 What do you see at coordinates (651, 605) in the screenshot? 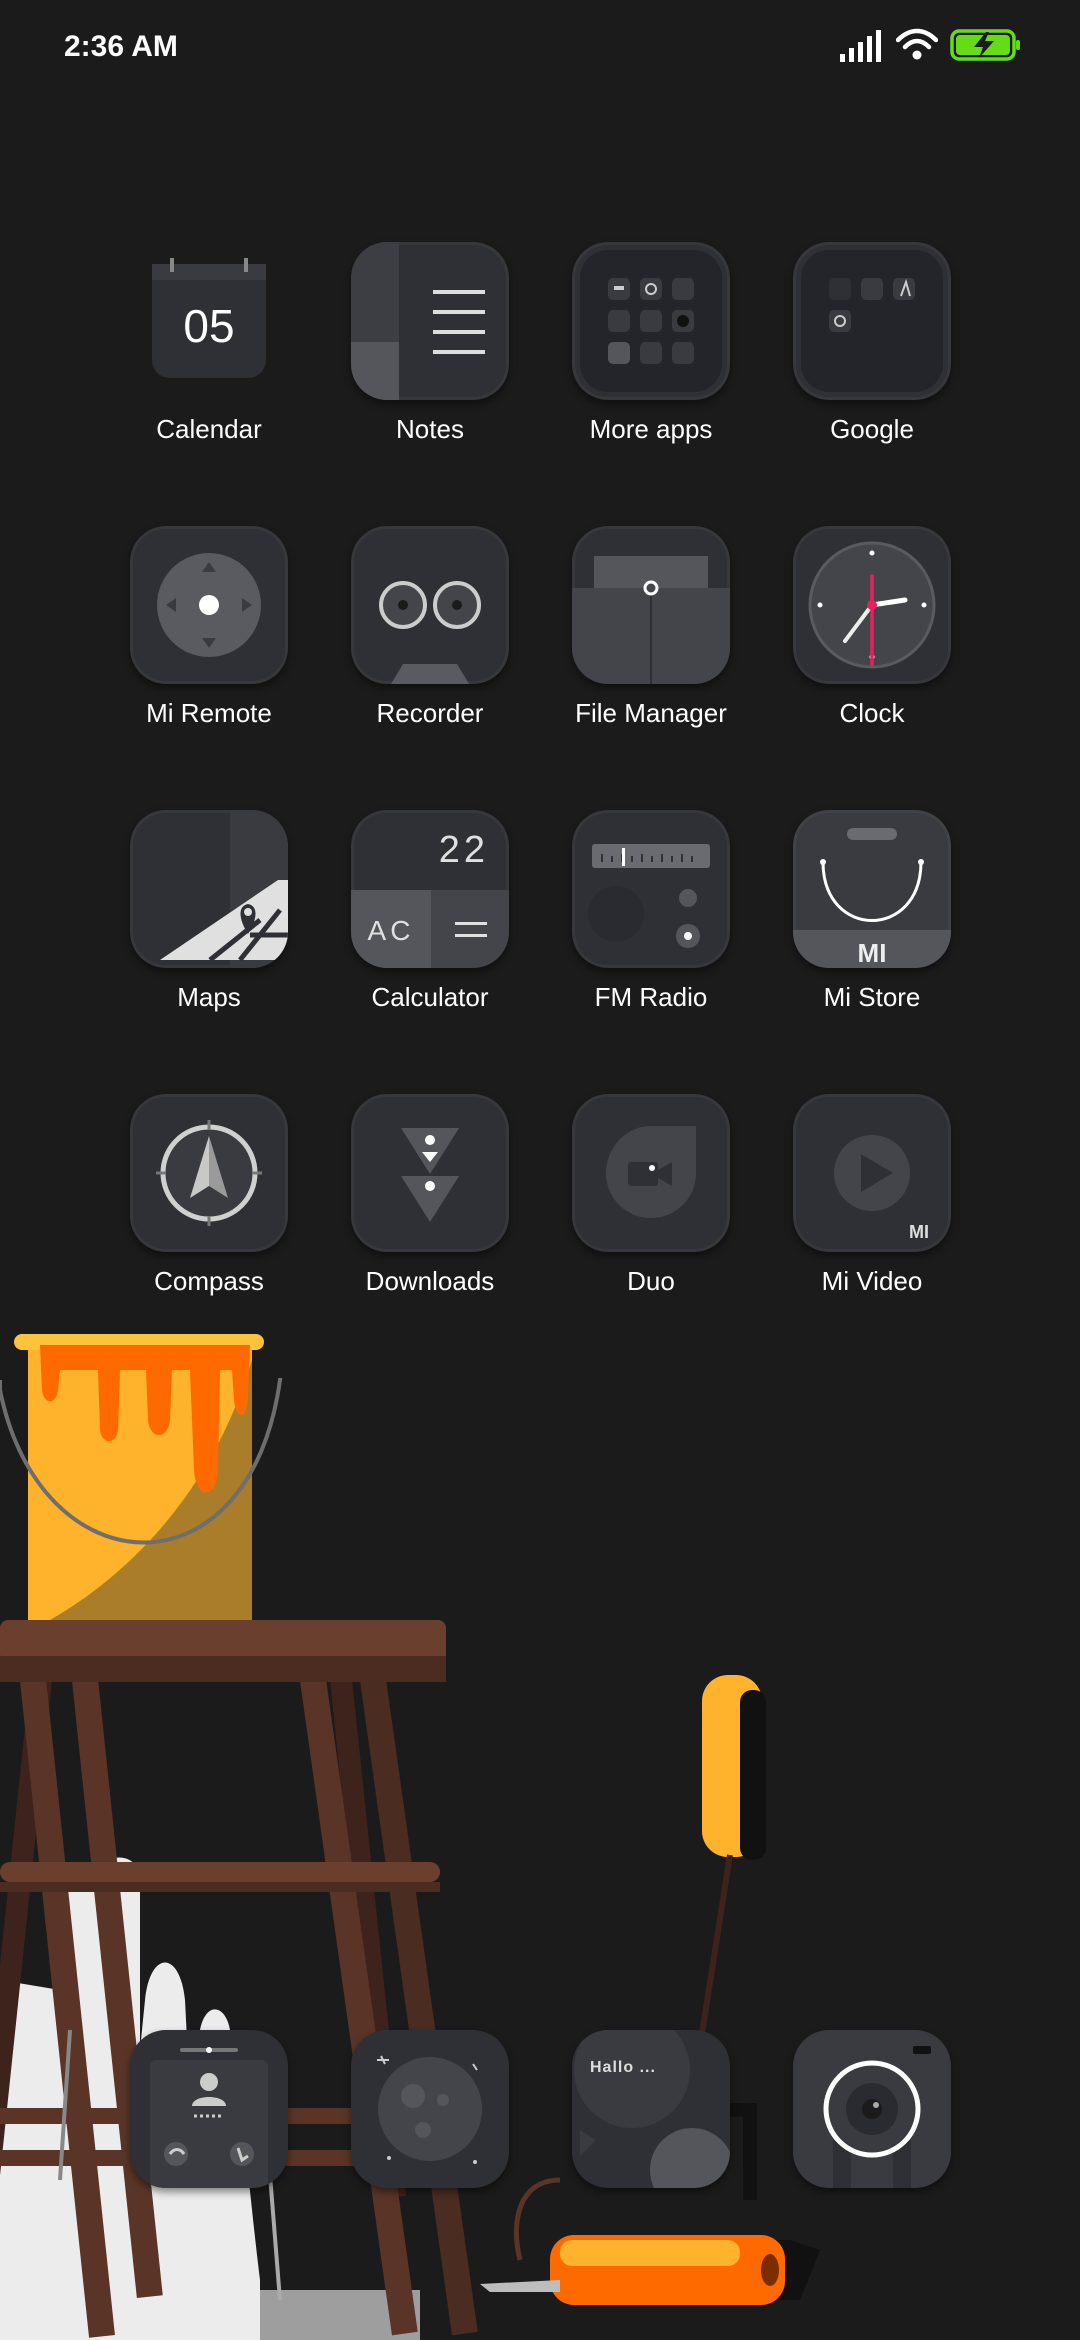
I see `file-manager-icon` at bounding box center [651, 605].